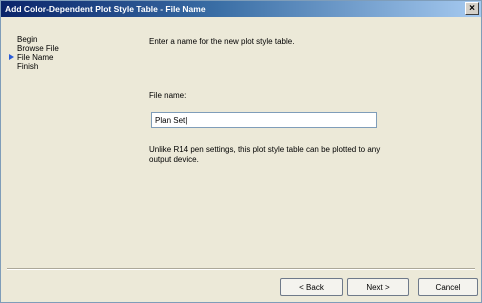 The height and width of the screenshot is (303, 482). I want to click on step-file-name: File Name, so click(64, 57).